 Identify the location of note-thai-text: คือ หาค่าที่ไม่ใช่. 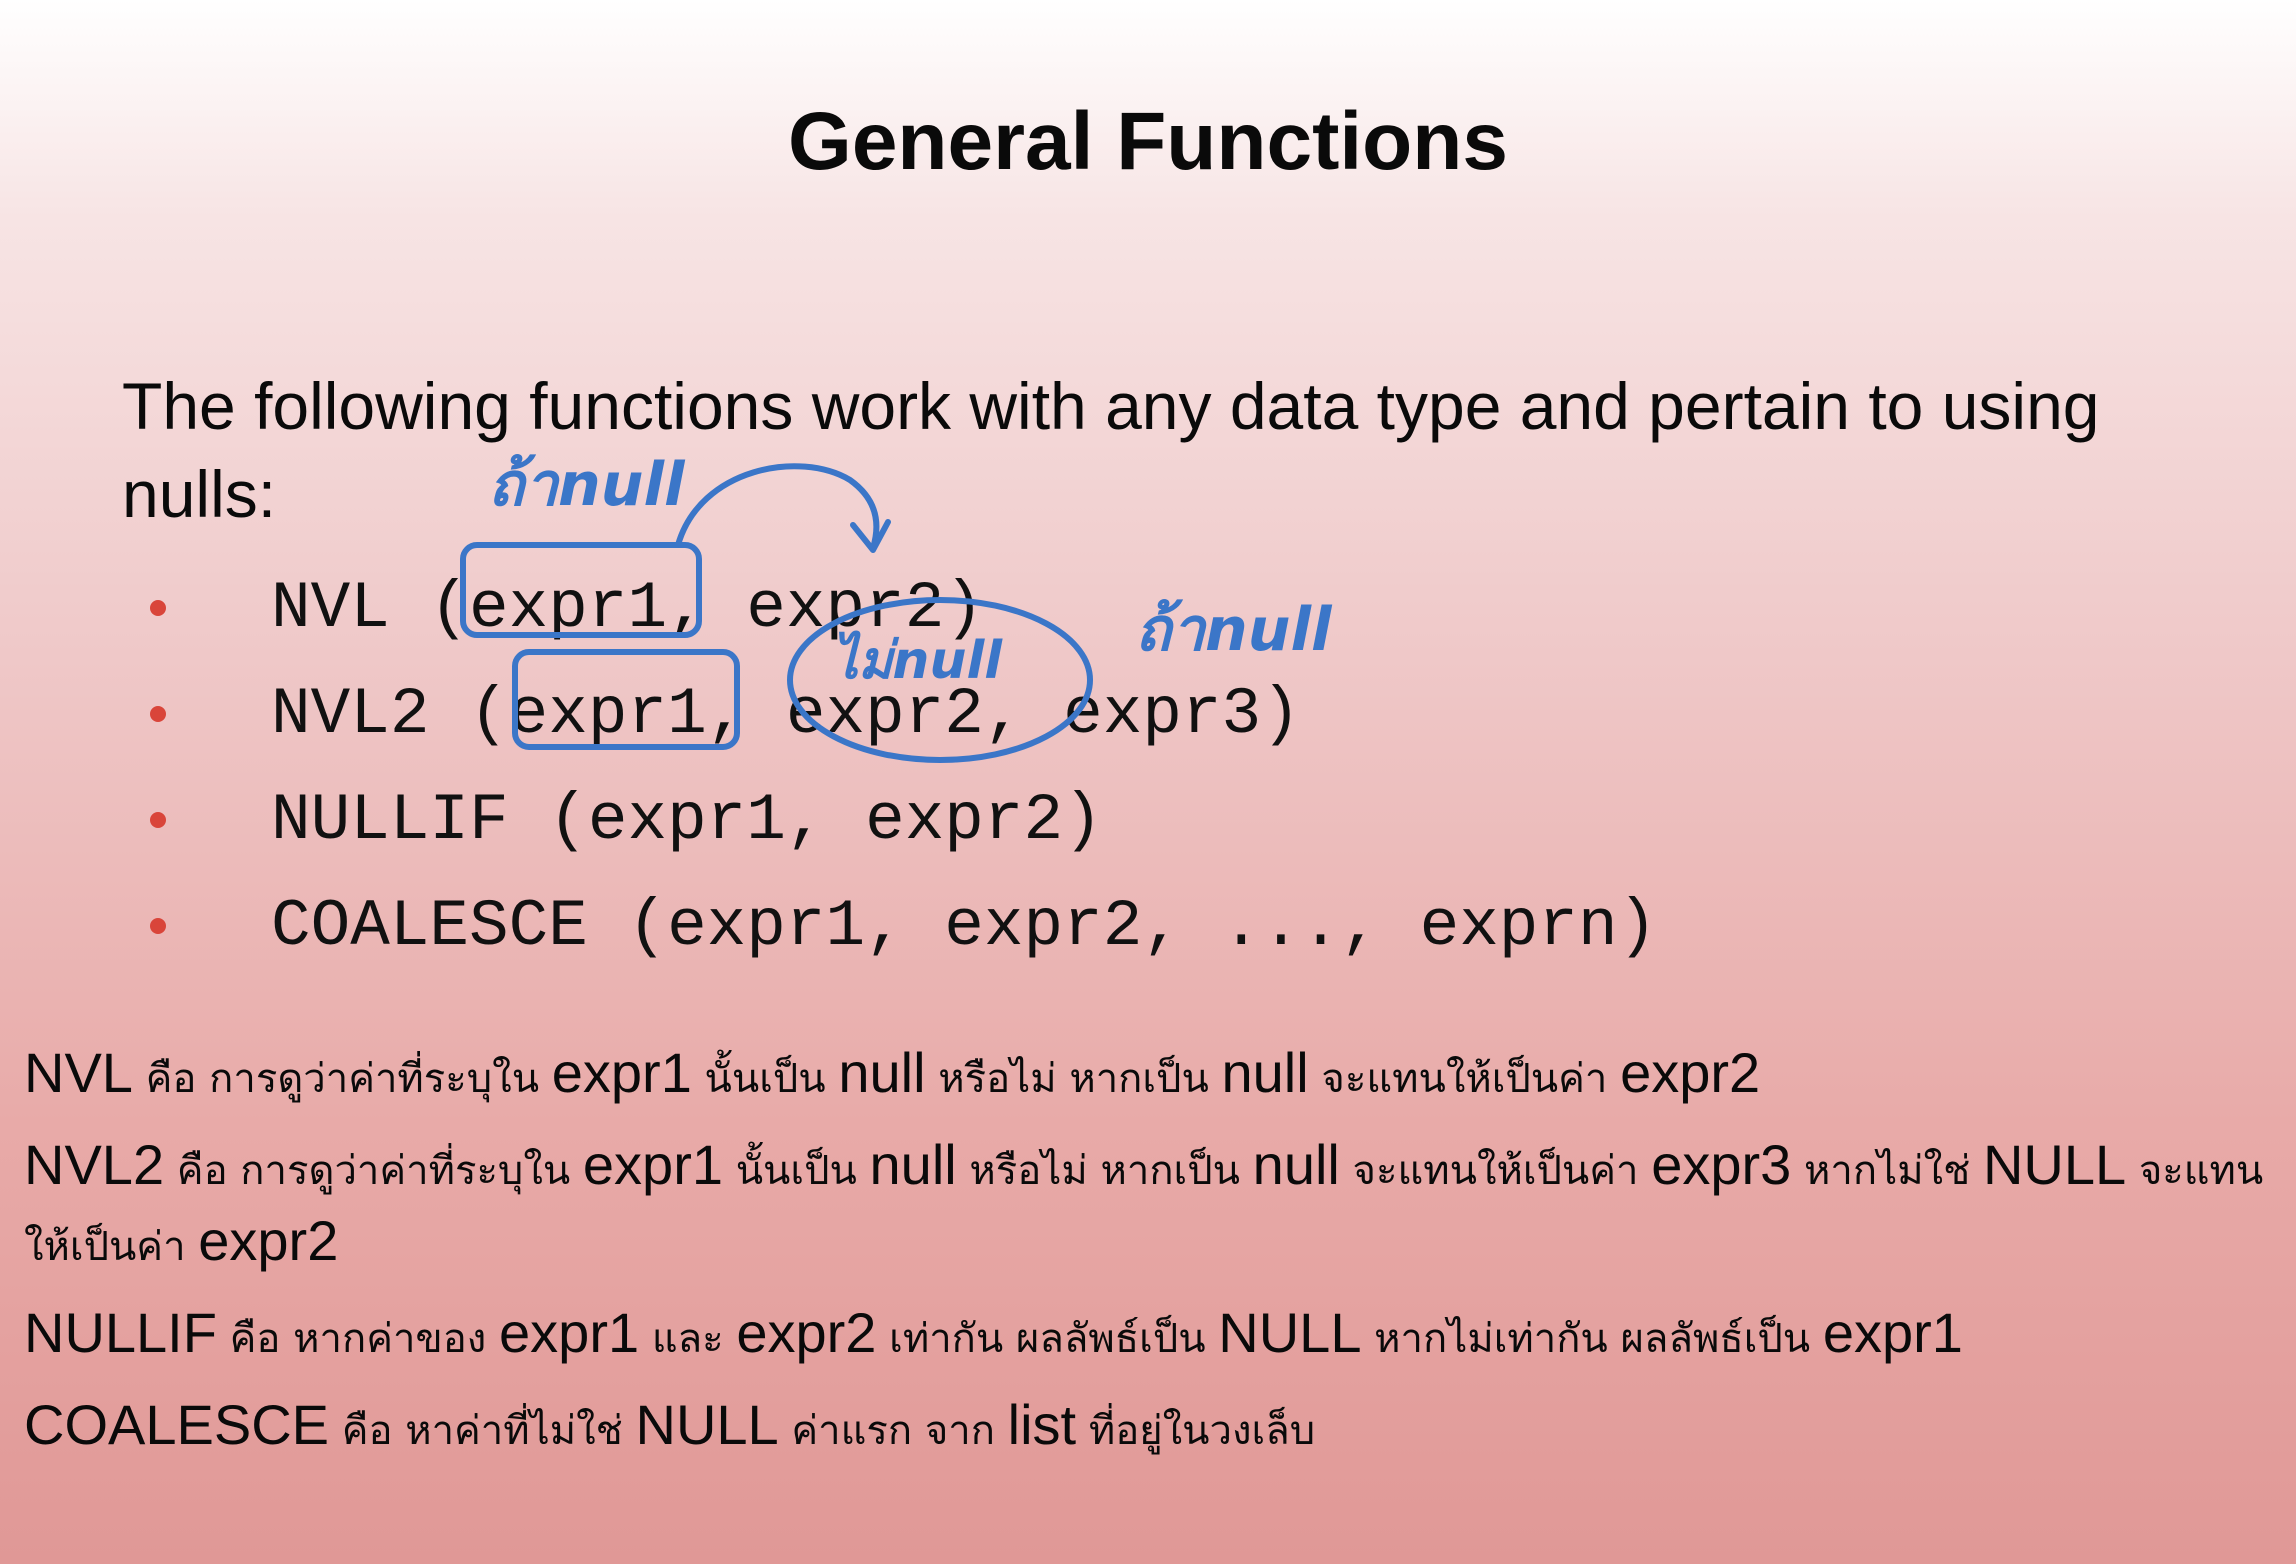
(482, 1431).